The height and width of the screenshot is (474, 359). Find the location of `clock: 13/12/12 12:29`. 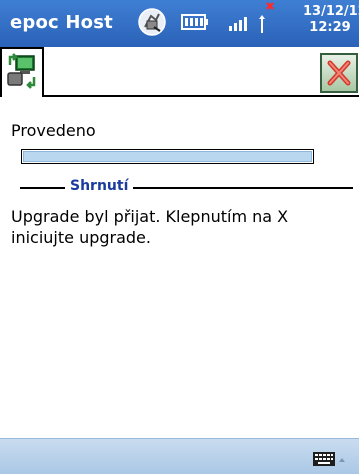

clock: 13/12/12 12:29 is located at coordinates (331, 20).